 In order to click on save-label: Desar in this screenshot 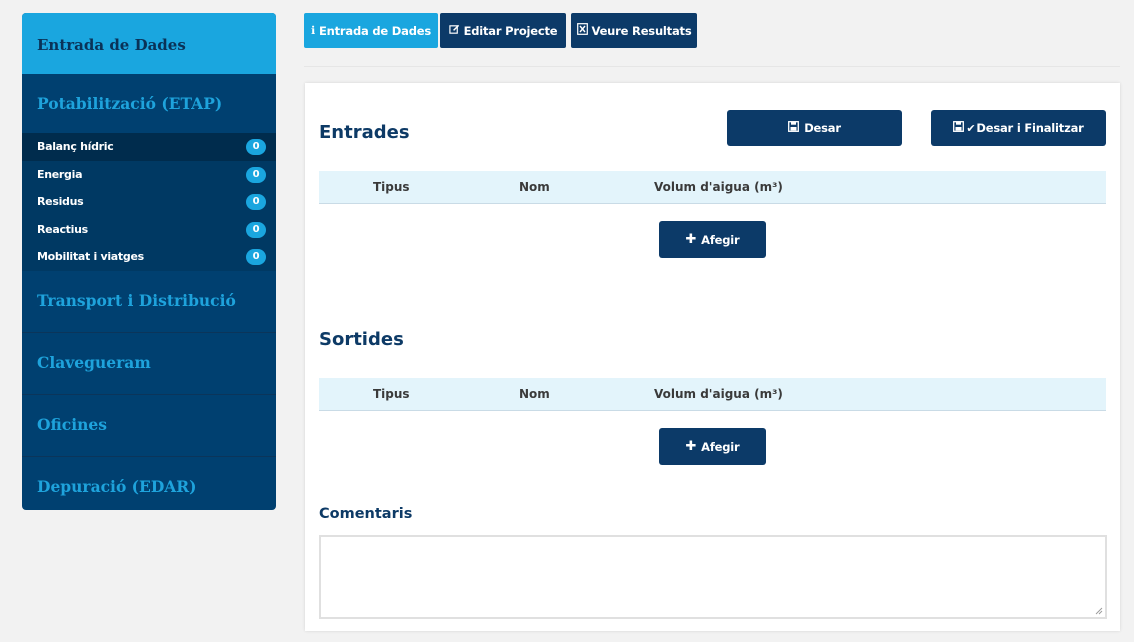, I will do `click(822, 128)`.